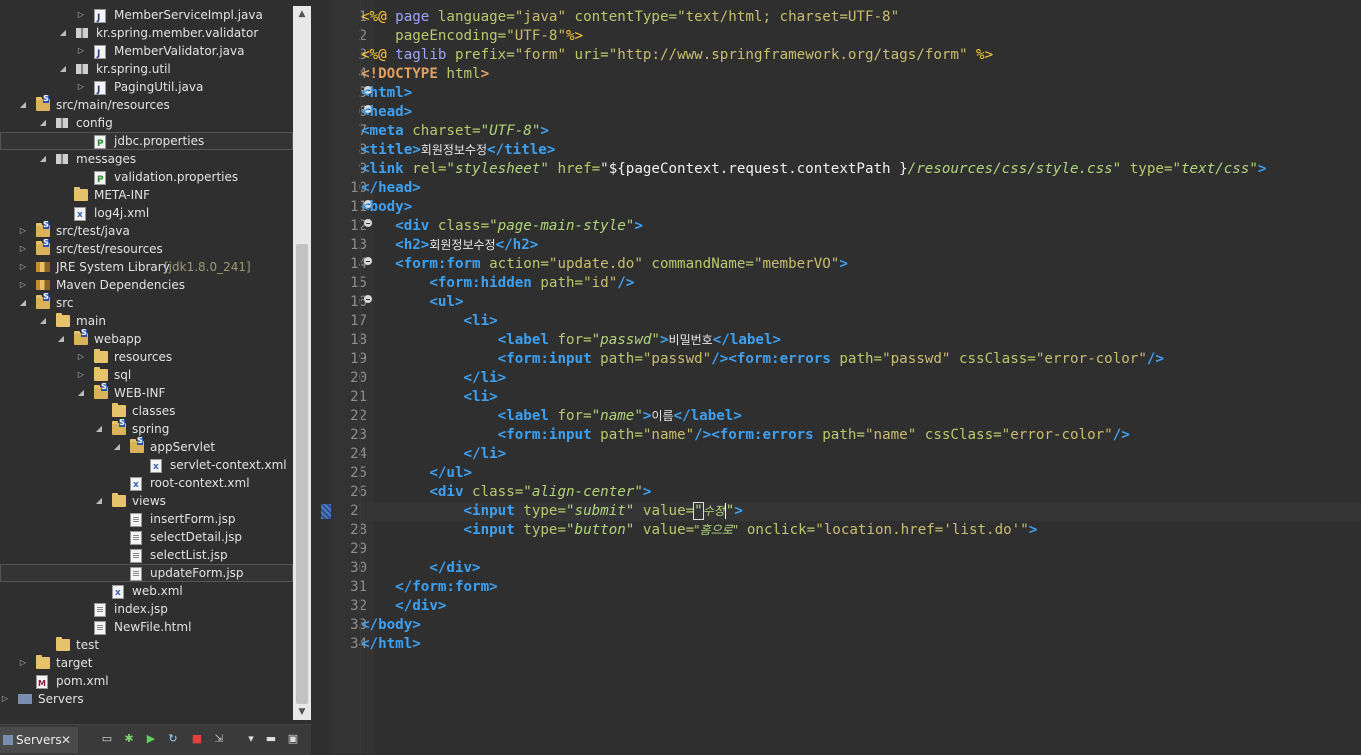 Image resolution: width=1361 pixels, height=755 pixels. Describe the element at coordinates (502, 226) in the screenshot. I see `code-line-12: <div class="page-main-style">` at that location.